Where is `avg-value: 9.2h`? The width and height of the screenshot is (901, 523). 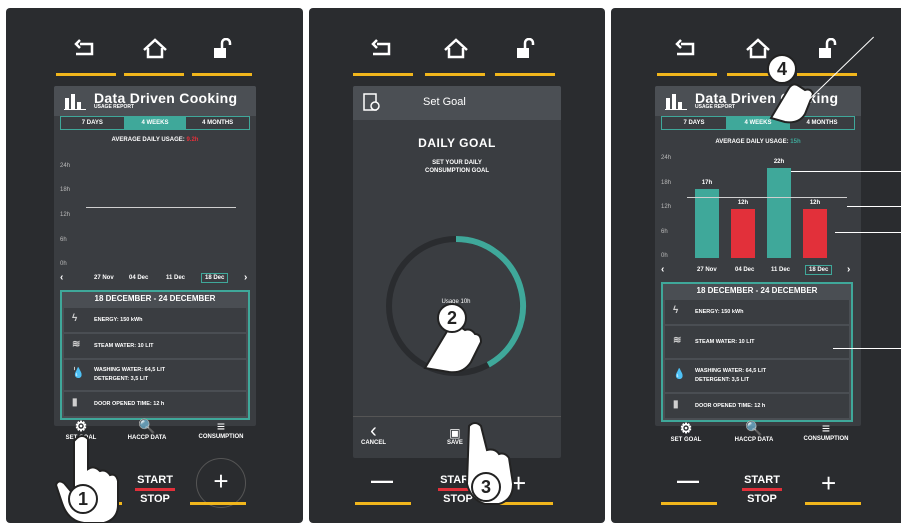
avg-value: 9.2h is located at coordinates (192, 140).